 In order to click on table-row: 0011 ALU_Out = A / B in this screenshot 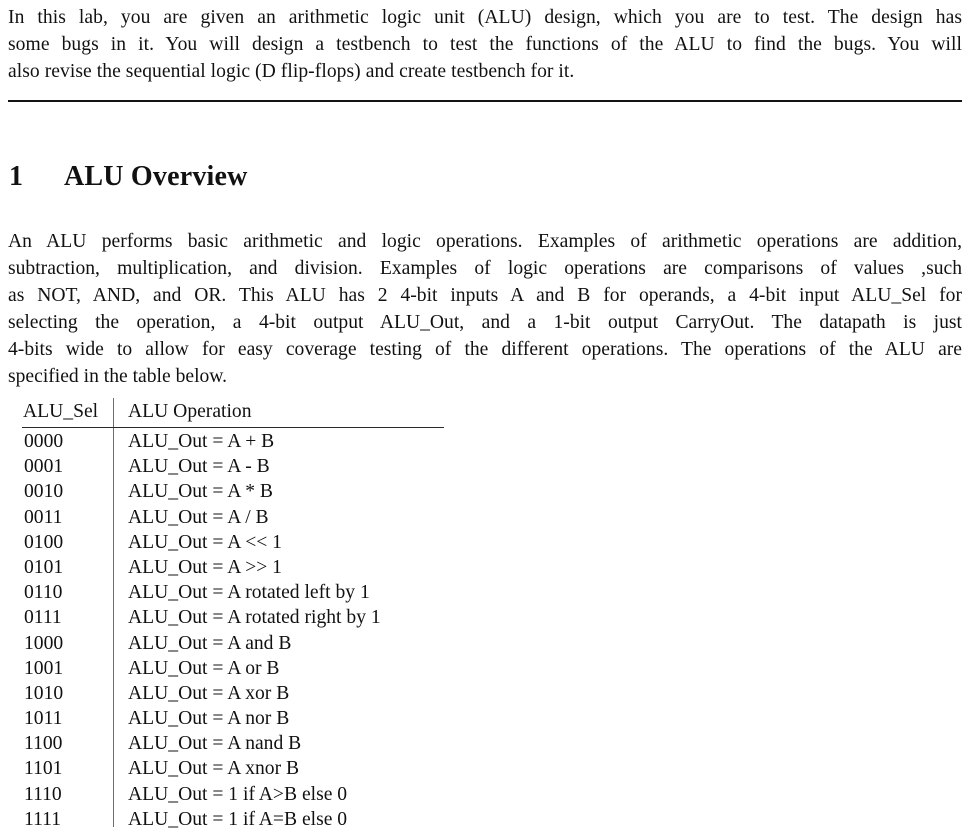, I will do `click(250, 517)`.